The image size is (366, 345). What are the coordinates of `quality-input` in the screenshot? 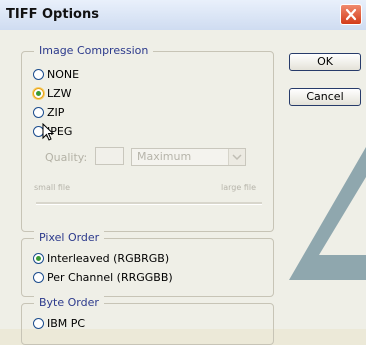 It's located at (109, 156).